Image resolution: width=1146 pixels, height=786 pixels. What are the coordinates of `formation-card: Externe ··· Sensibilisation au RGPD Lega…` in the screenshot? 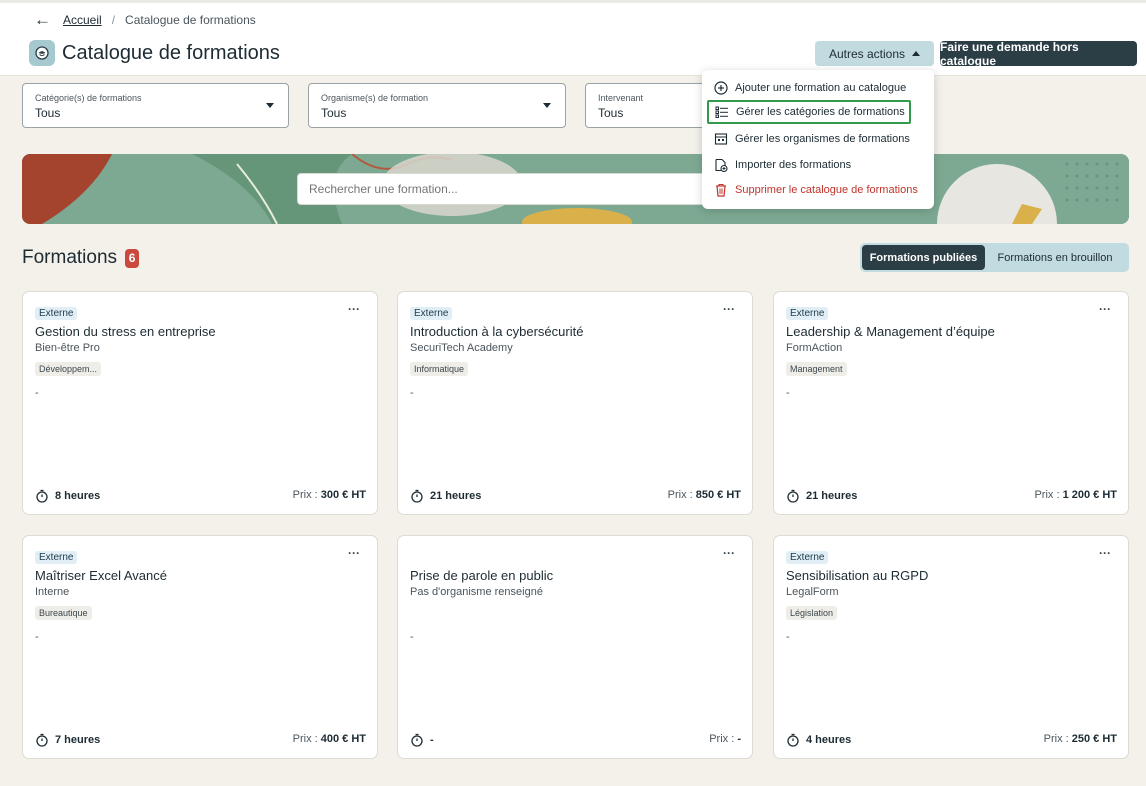 It's located at (951, 647).